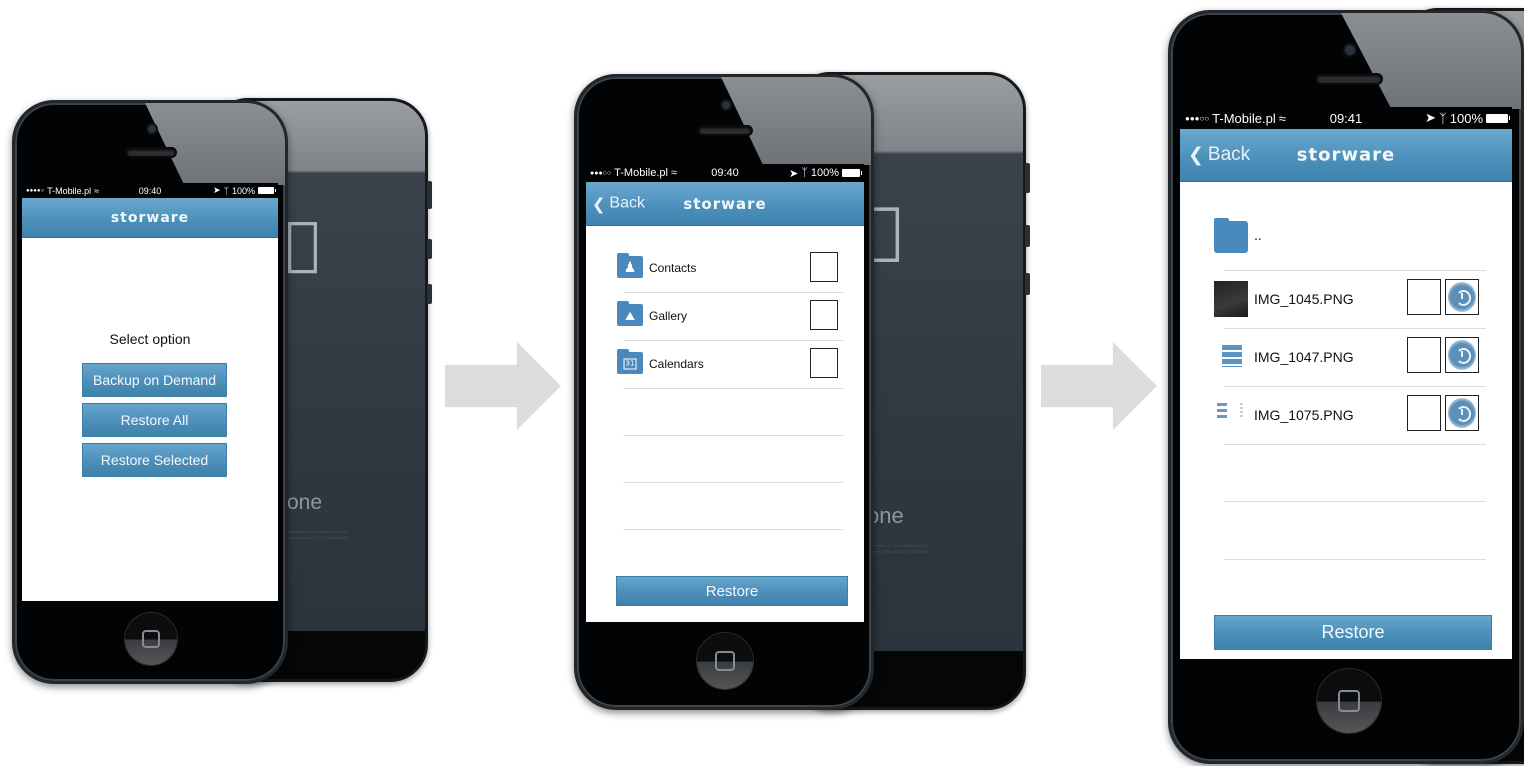  I want to click on calendars-checkbox, so click(824, 363).